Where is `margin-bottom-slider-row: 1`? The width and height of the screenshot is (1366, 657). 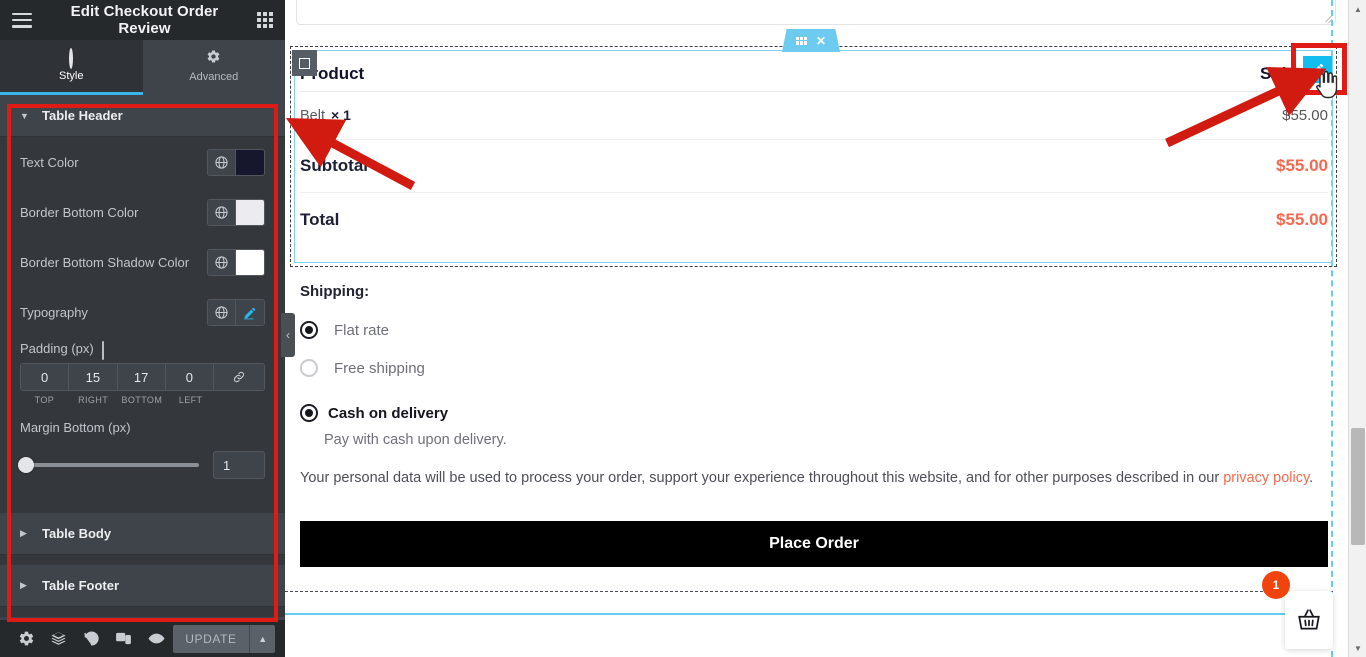 margin-bottom-slider-row: 1 is located at coordinates (142, 465).